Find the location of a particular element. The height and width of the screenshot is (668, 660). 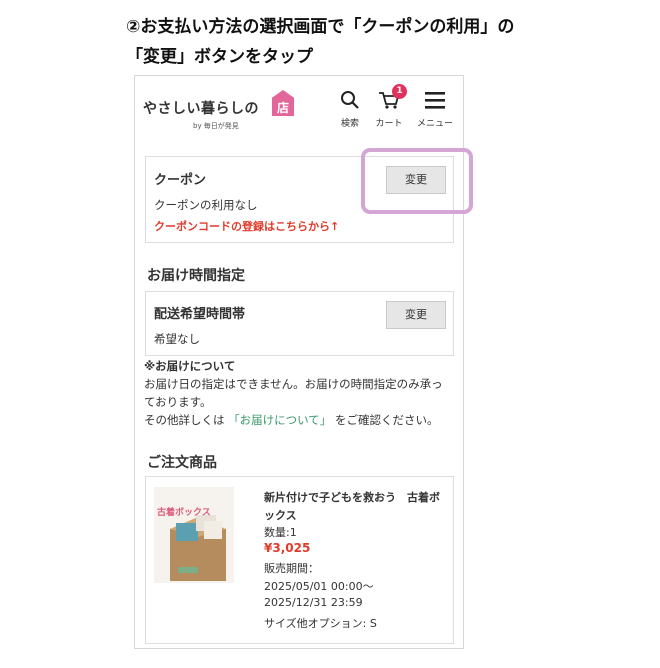

order-items-heading: ご注文商品 is located at coordinates (182, 463).